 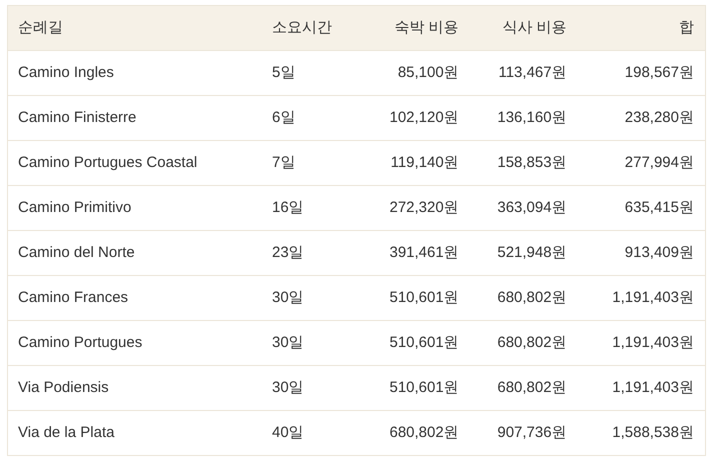 I want to click on table-cell: Via Podiensis, so click(x=63, y=387).